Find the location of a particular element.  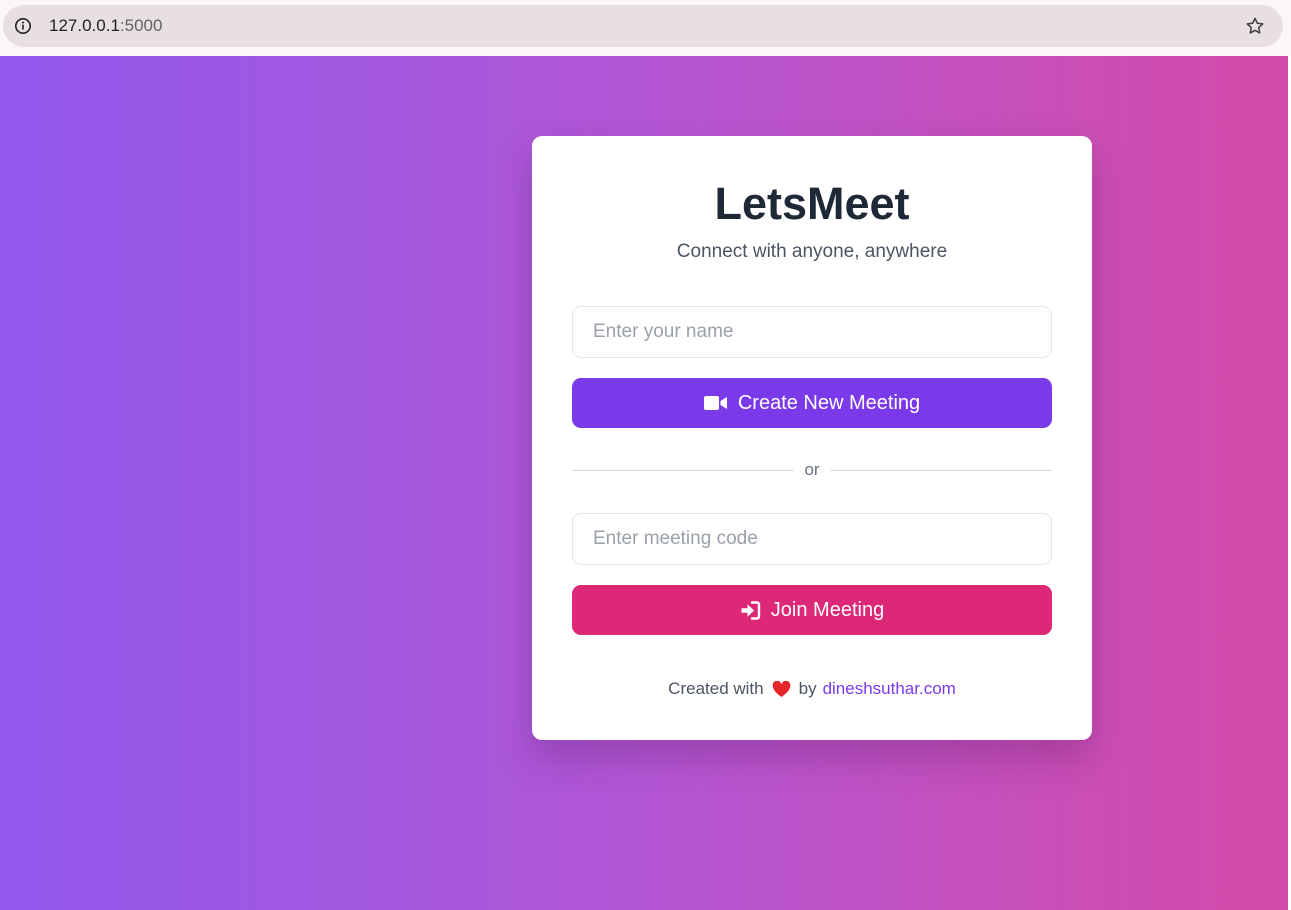

join-meeting-label: Join Meeting is located at coordinates (827, 609).